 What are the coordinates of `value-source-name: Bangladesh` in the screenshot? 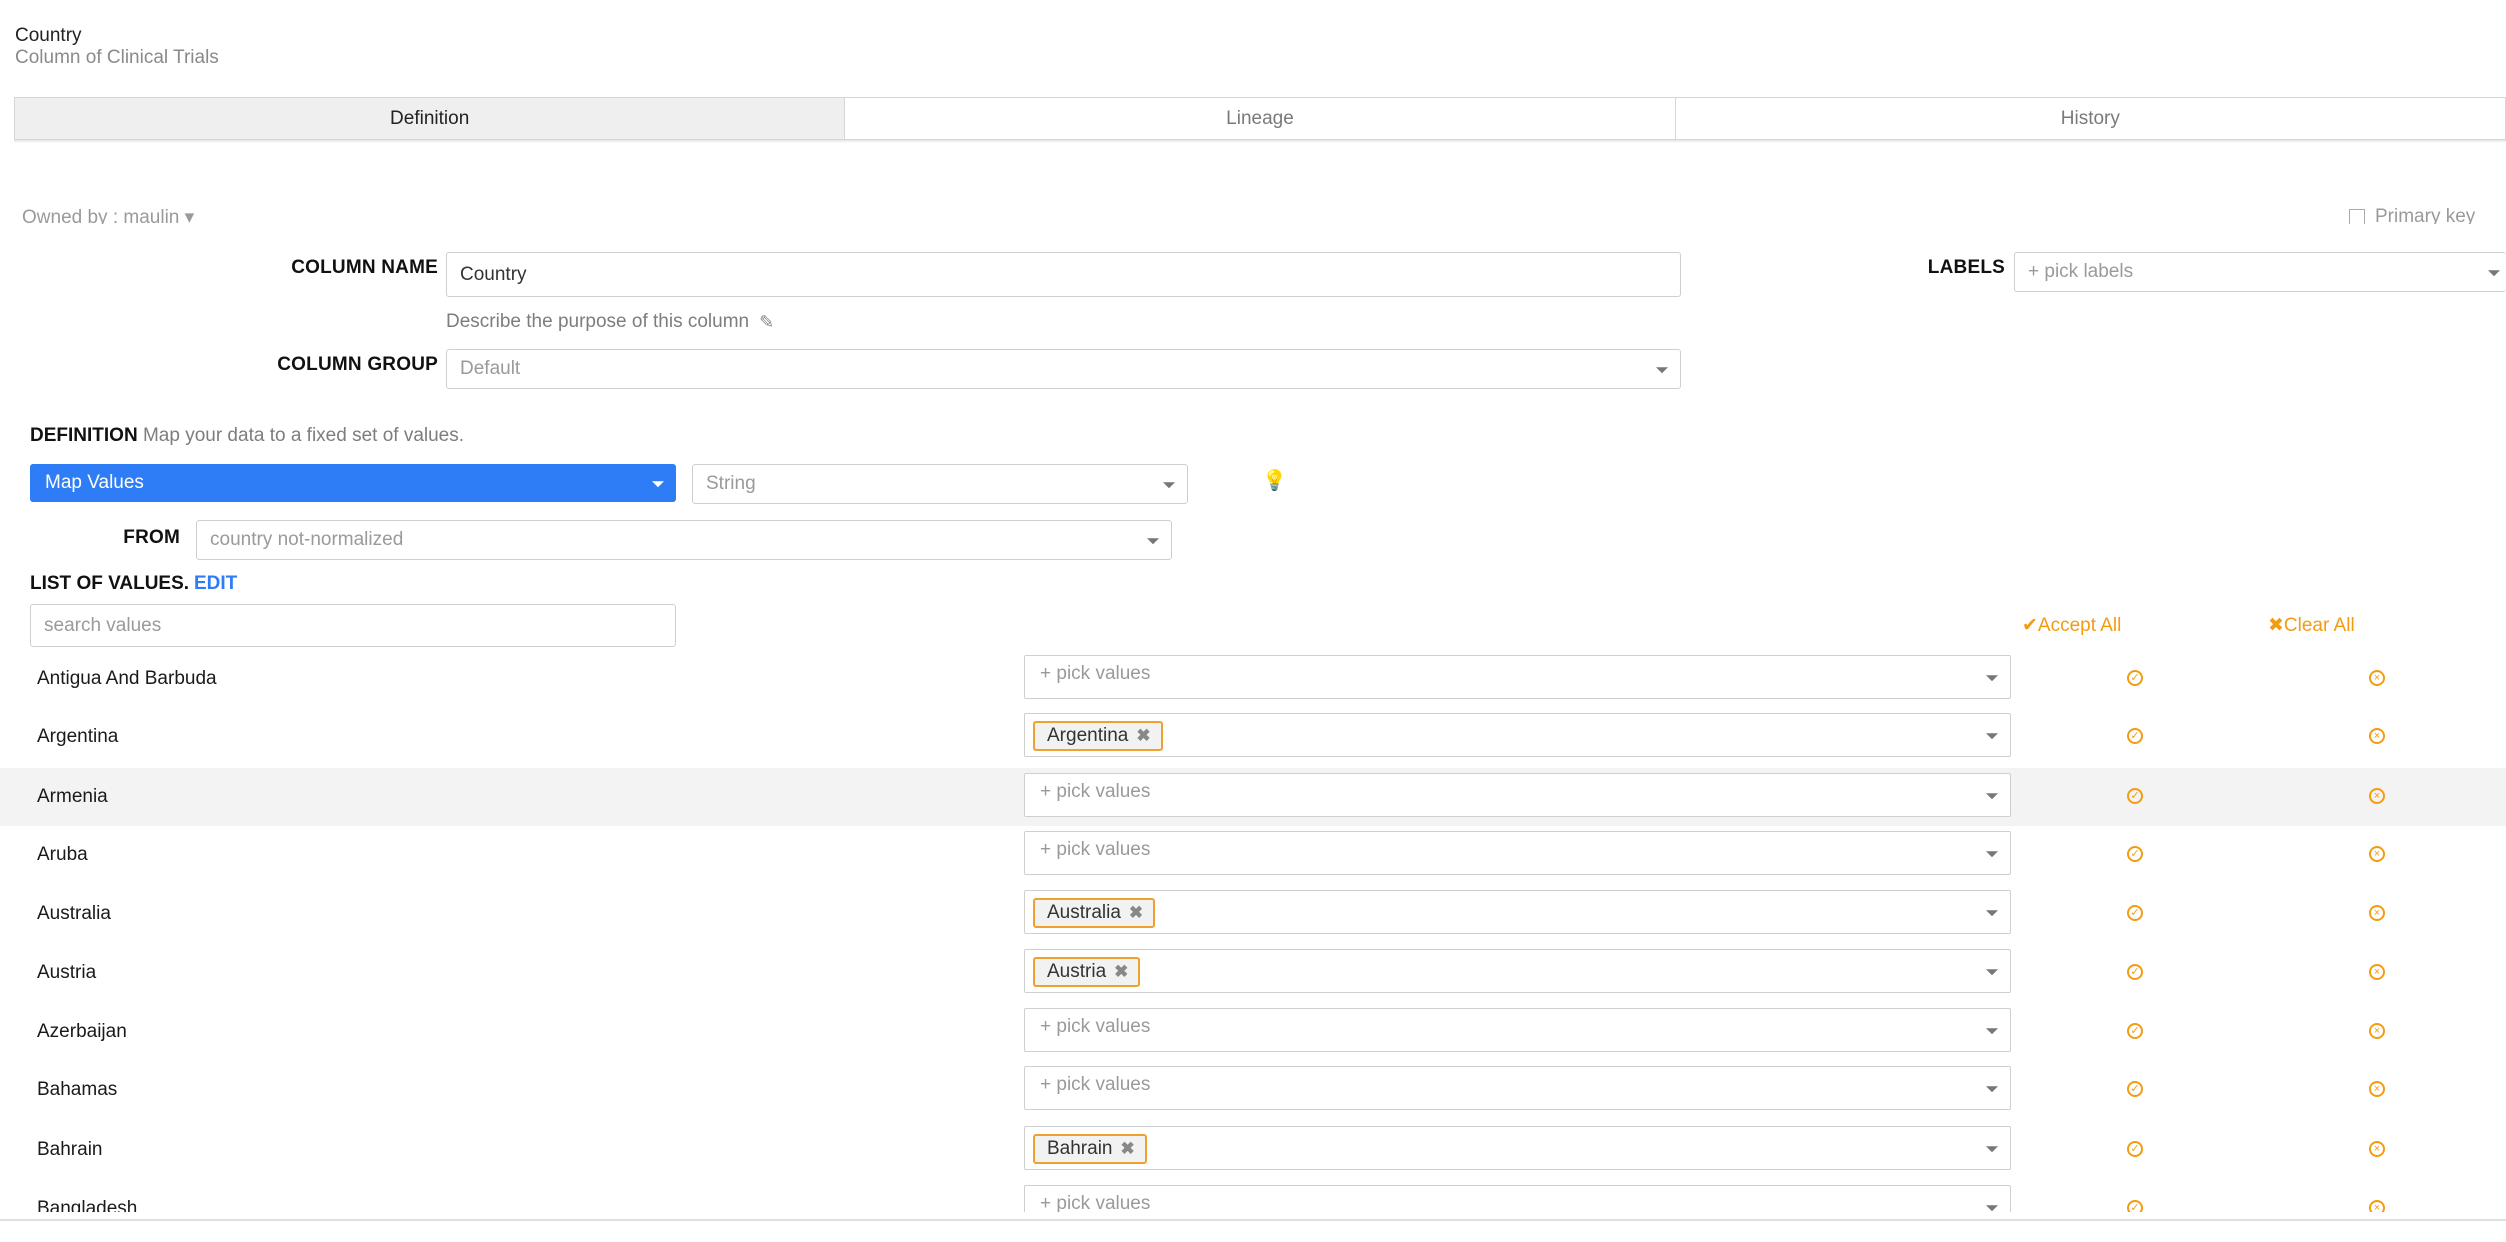 It's located at (87, 1205).